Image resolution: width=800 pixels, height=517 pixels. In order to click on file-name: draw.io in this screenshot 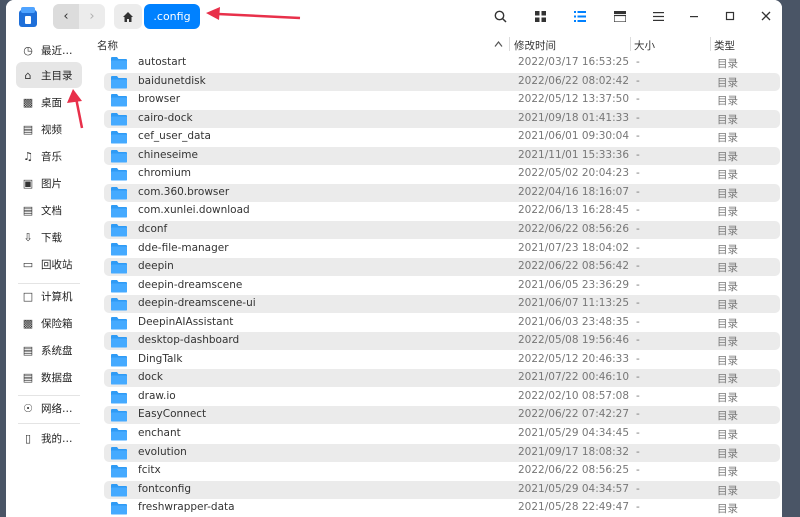, I will do `click(157, 395)`.